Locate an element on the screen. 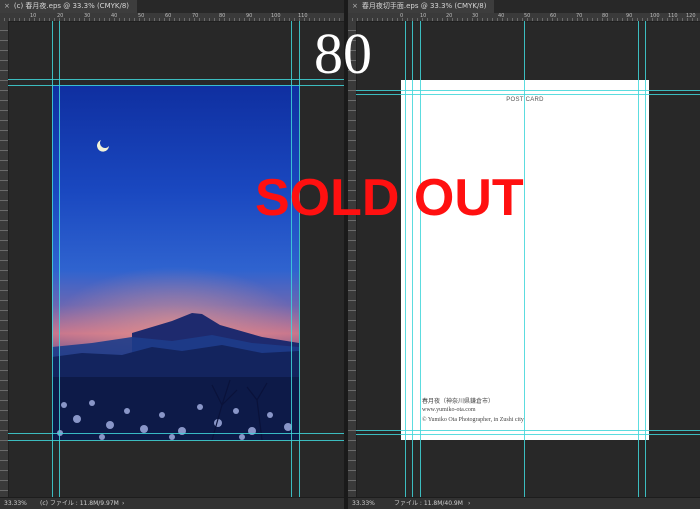 The image size is (700, 509). right-tab-title: 春月夜切手面.eps @ 33.3% (CMYK/8) is located at coordinates (424, 6).